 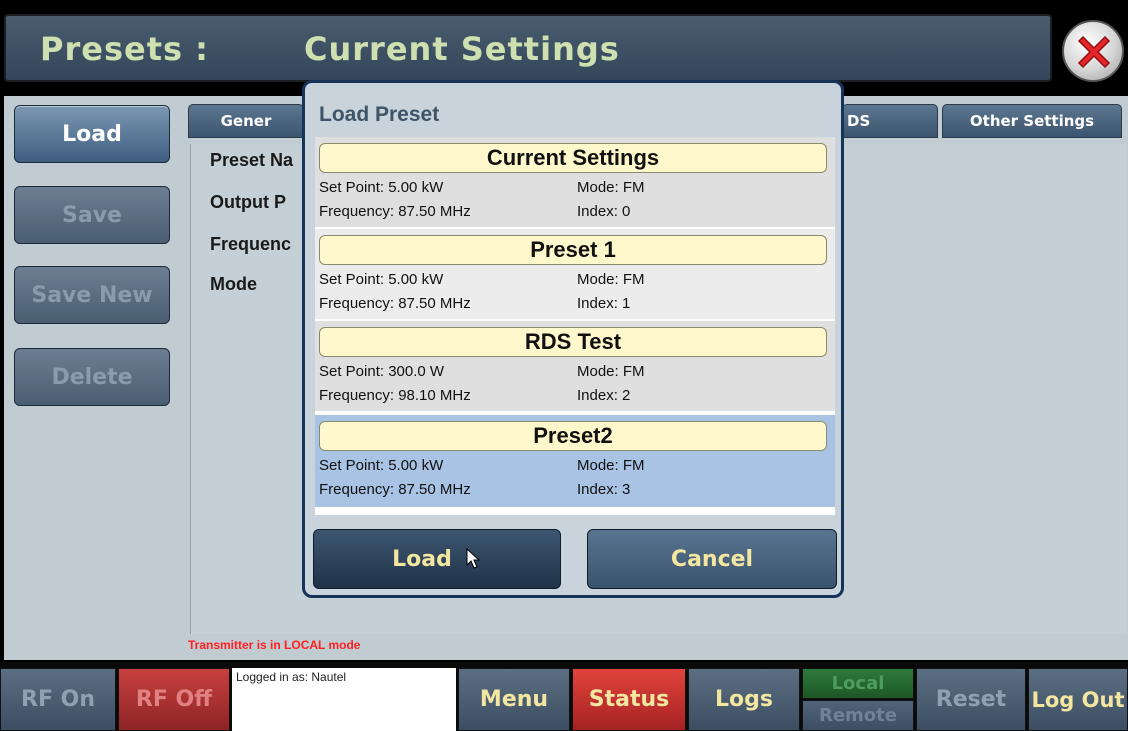 I want to click on remote-button: Remote, so click(x=858, y=715).